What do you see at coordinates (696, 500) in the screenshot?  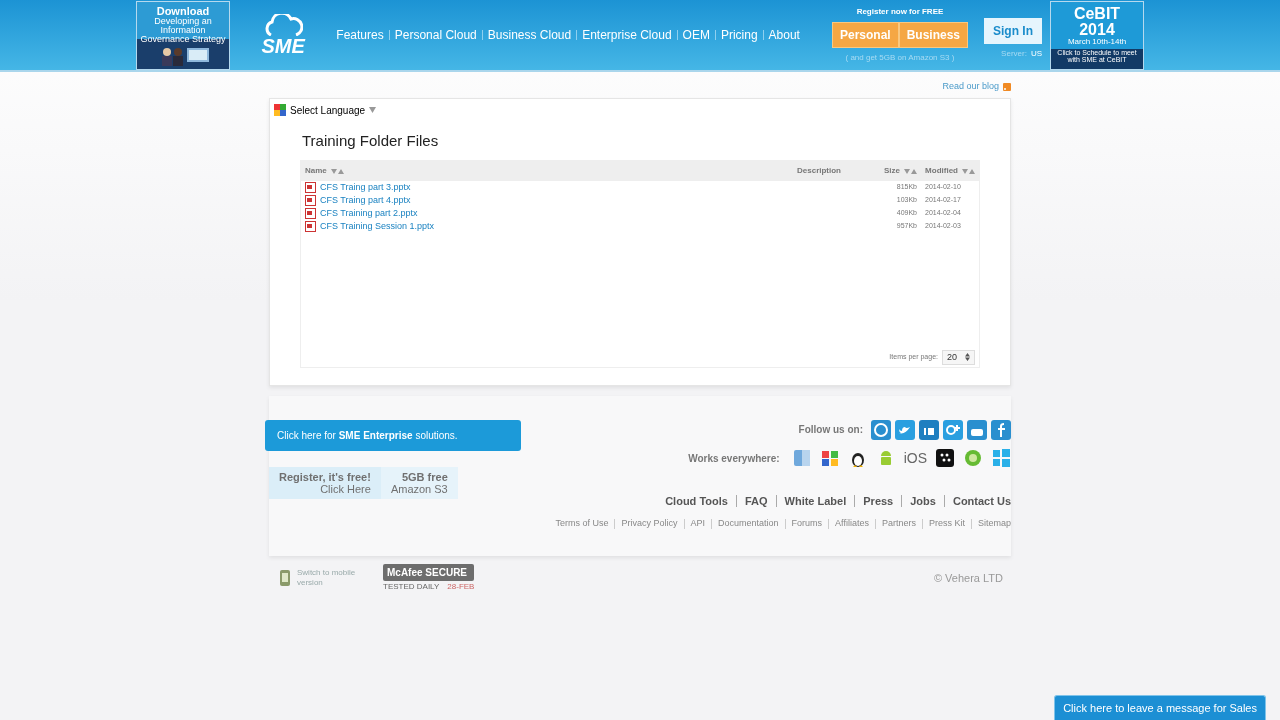 I see `footer-link: Cloud Tools` at bounding box center [696, 500].